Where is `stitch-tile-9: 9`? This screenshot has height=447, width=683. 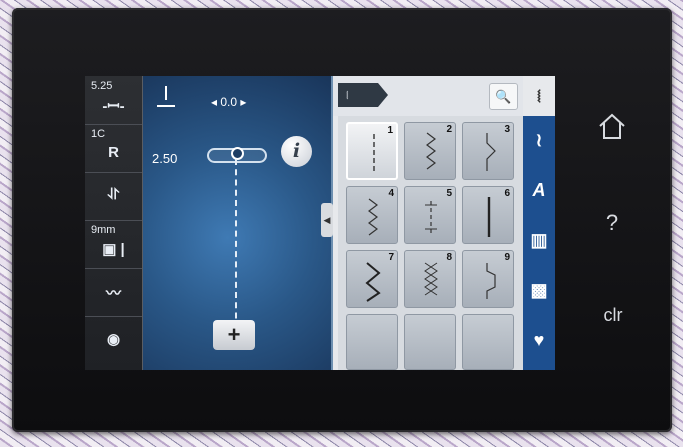
stitch-tile-9: 9 is located at coordinates (488, 279).